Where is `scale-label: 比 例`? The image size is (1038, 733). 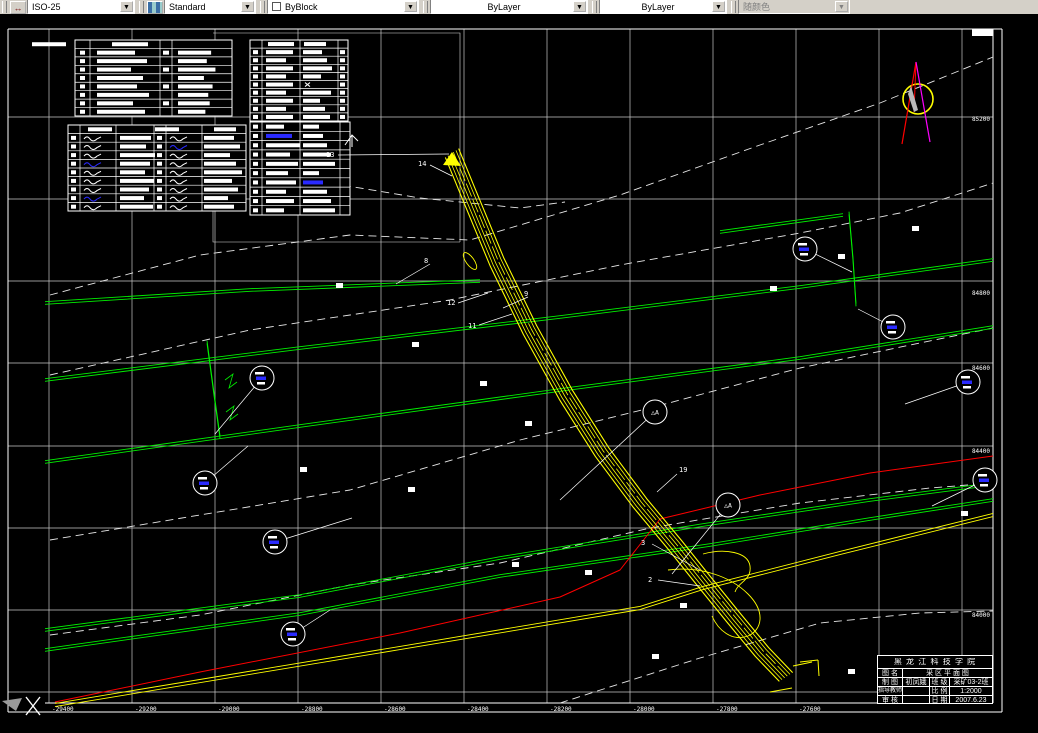
scale-label: 比 例 is located at coordinates (939, 691).